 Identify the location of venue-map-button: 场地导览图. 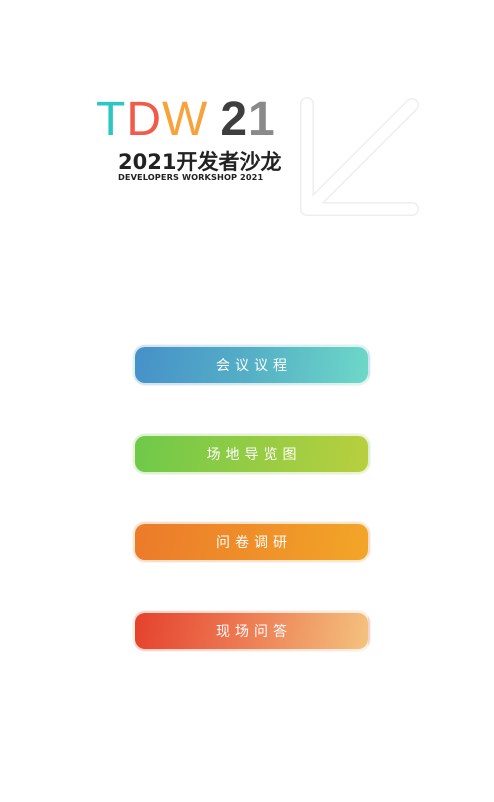
(251, 454).